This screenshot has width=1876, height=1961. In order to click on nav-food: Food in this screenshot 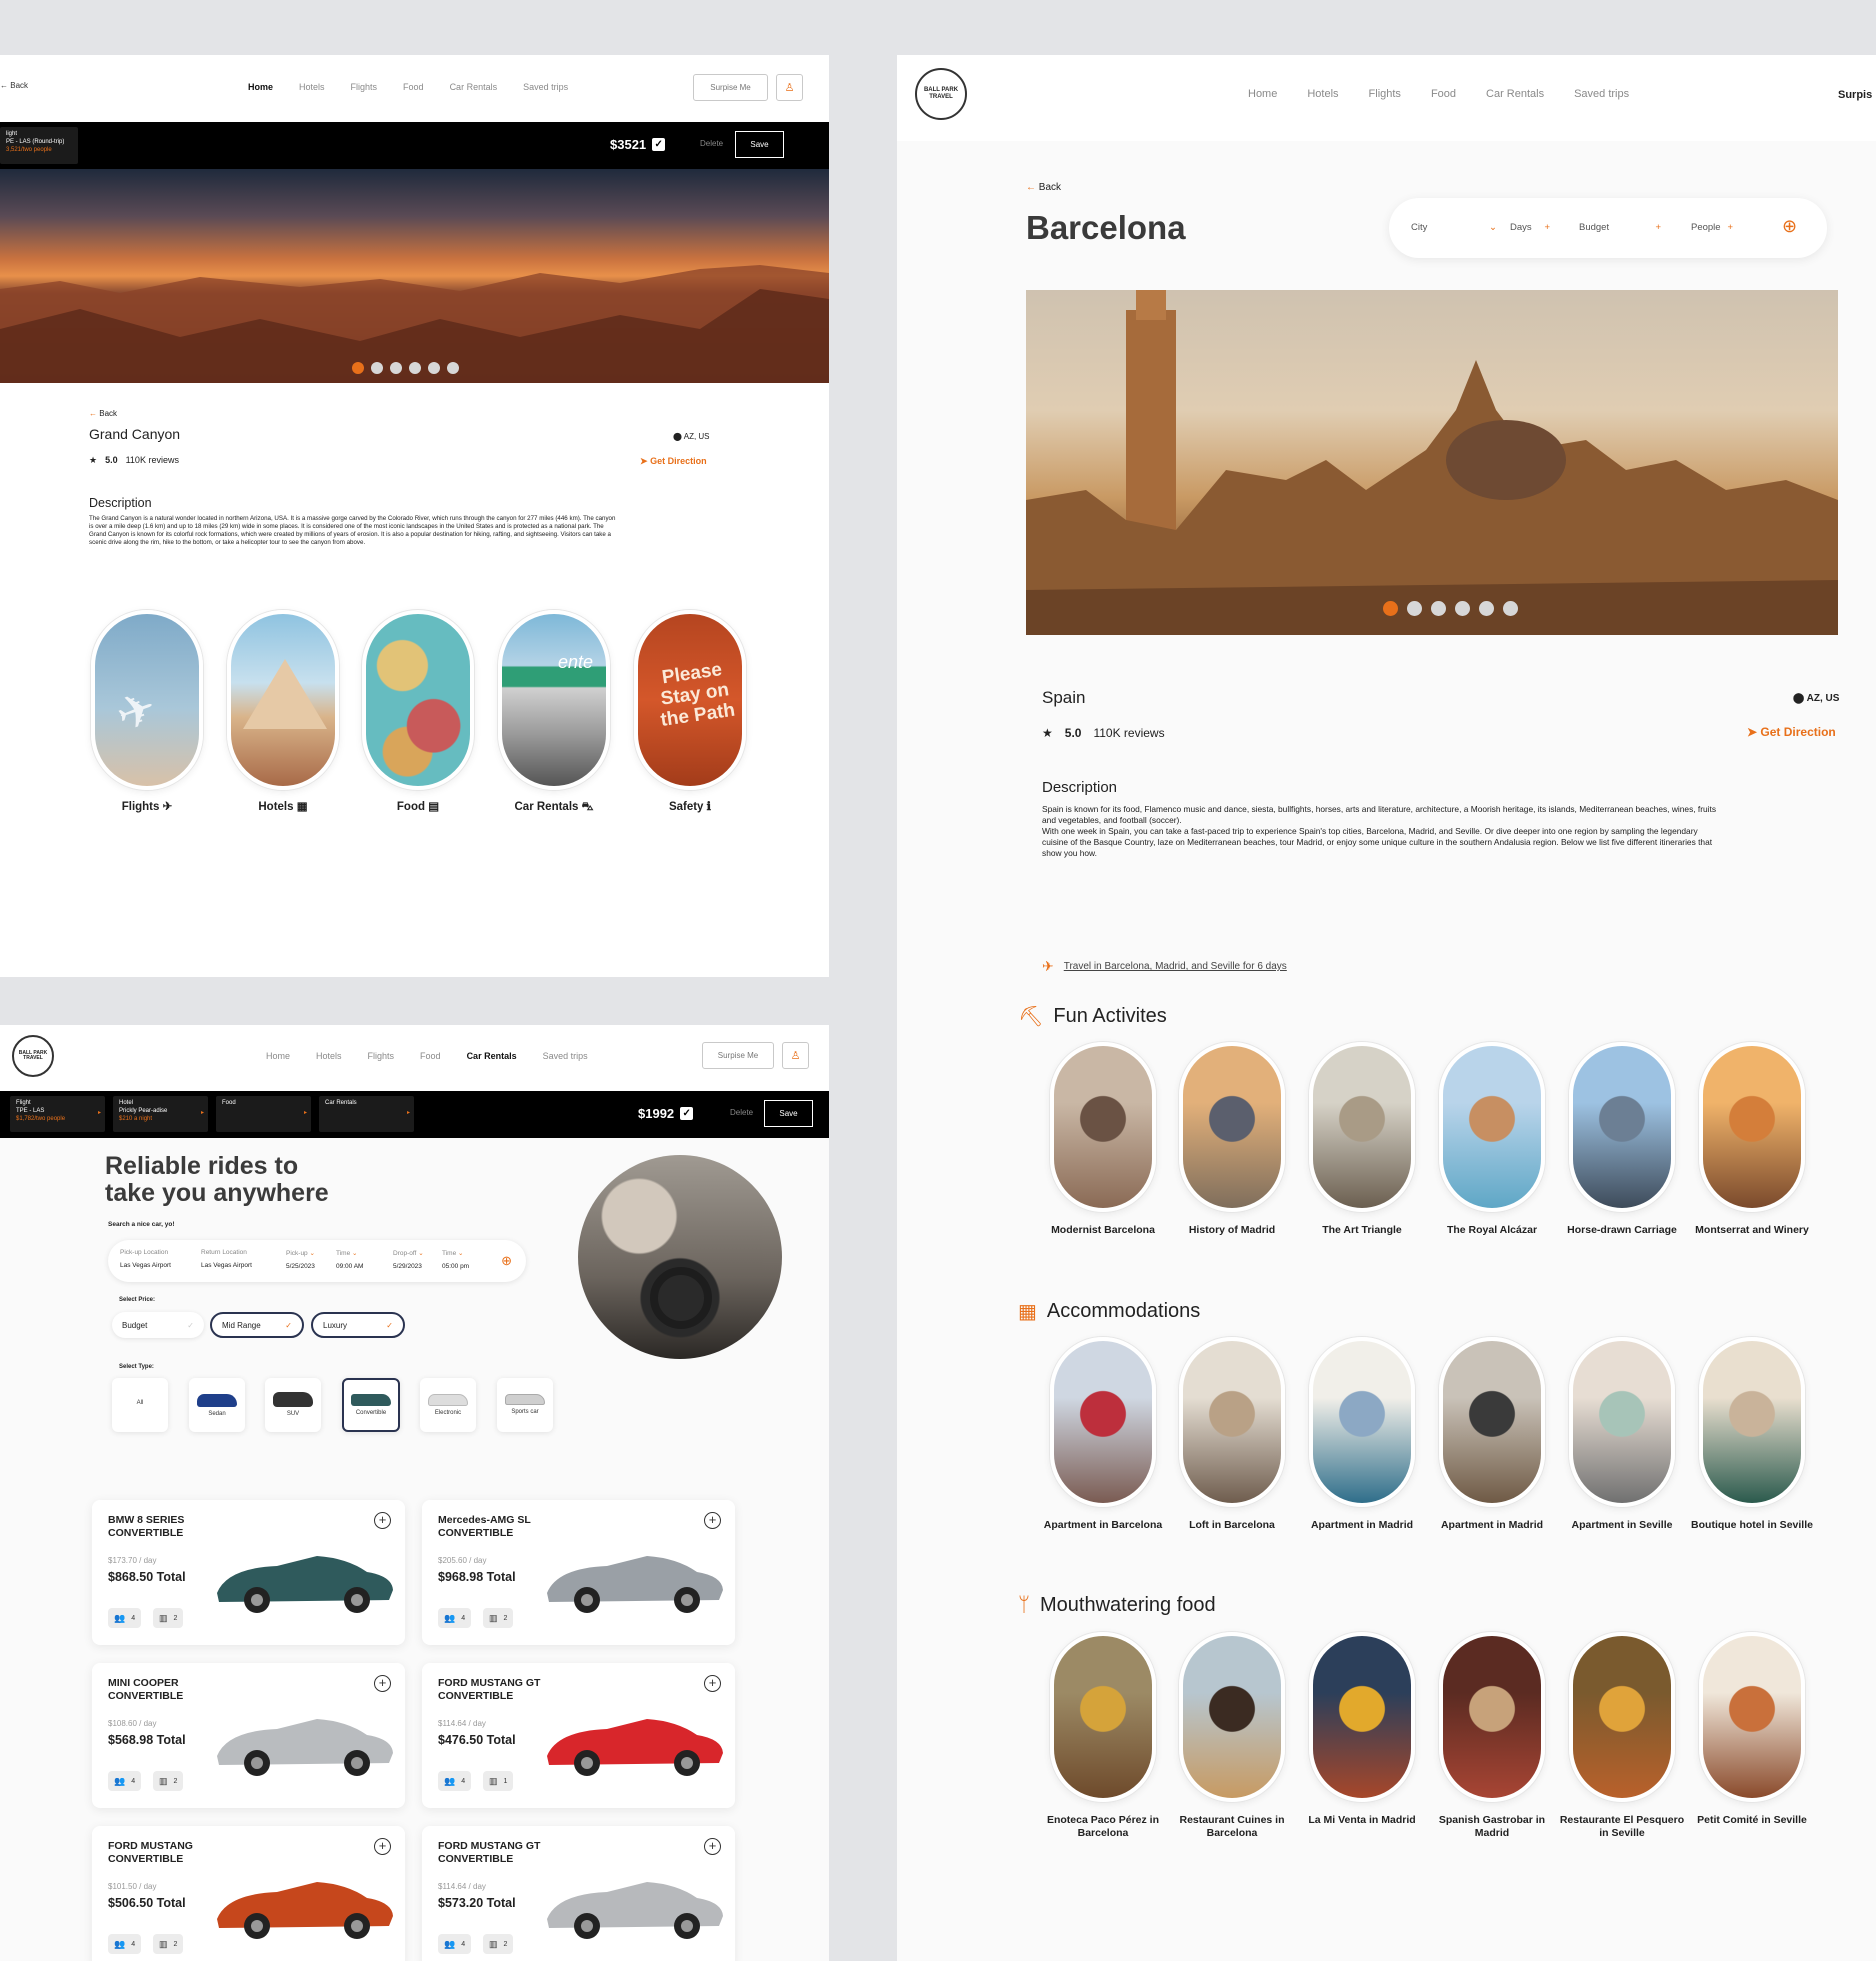, I will do `click(430, 1056)`.